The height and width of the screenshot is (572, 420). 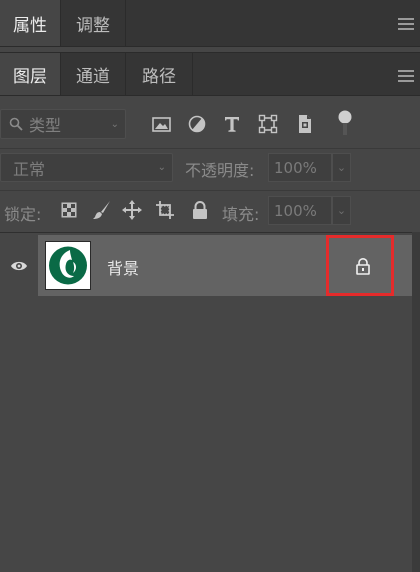 What do you see at coordinates (16, 124) in the screenshot?
I see `search-icon` at bounding box center [16, 124].